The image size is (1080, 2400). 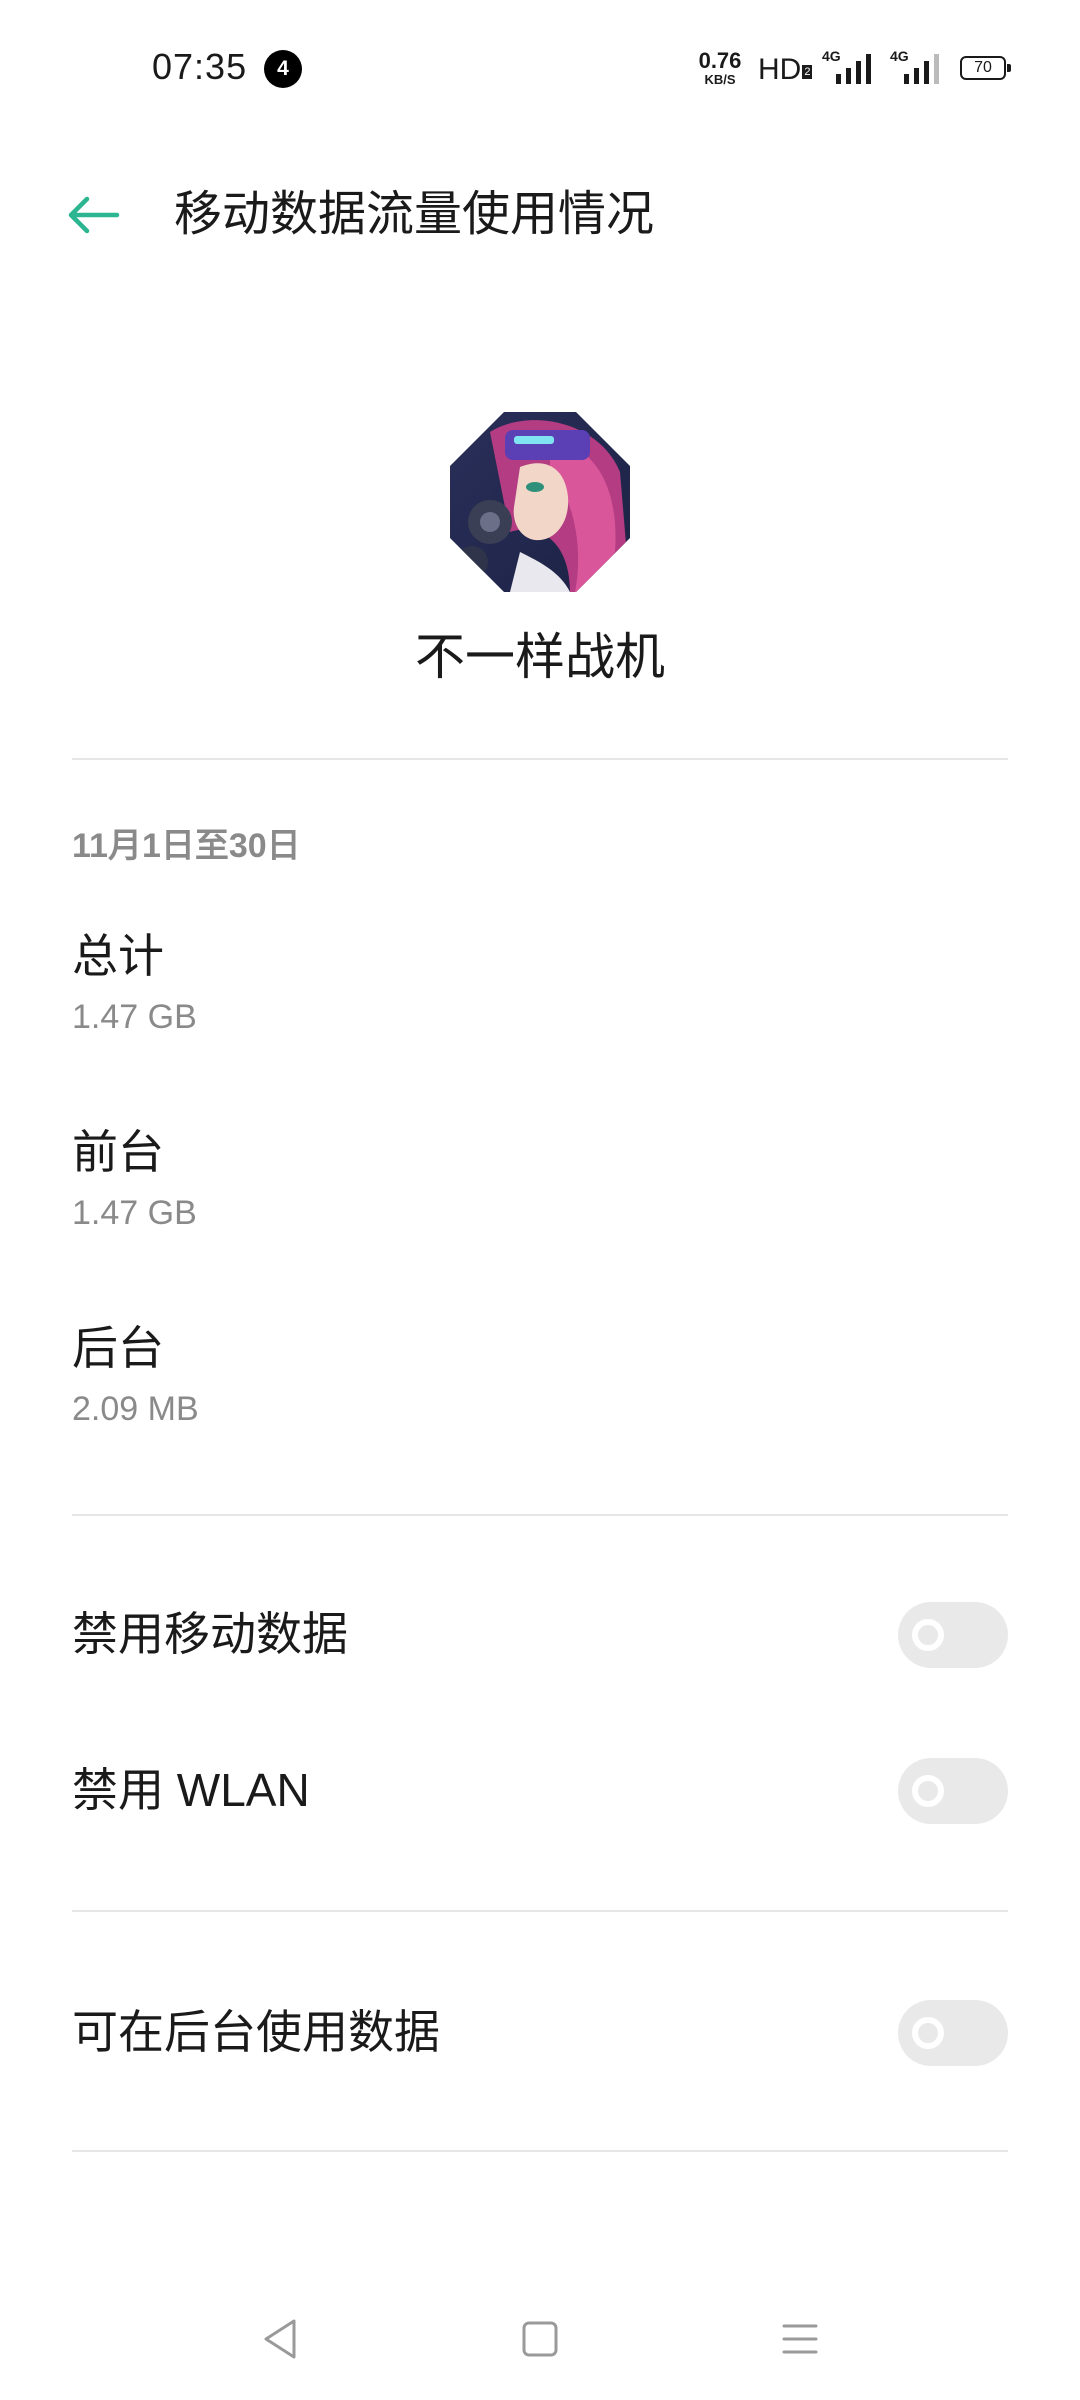 I want to click on square-home-icon, so click(x=540, y=2339).